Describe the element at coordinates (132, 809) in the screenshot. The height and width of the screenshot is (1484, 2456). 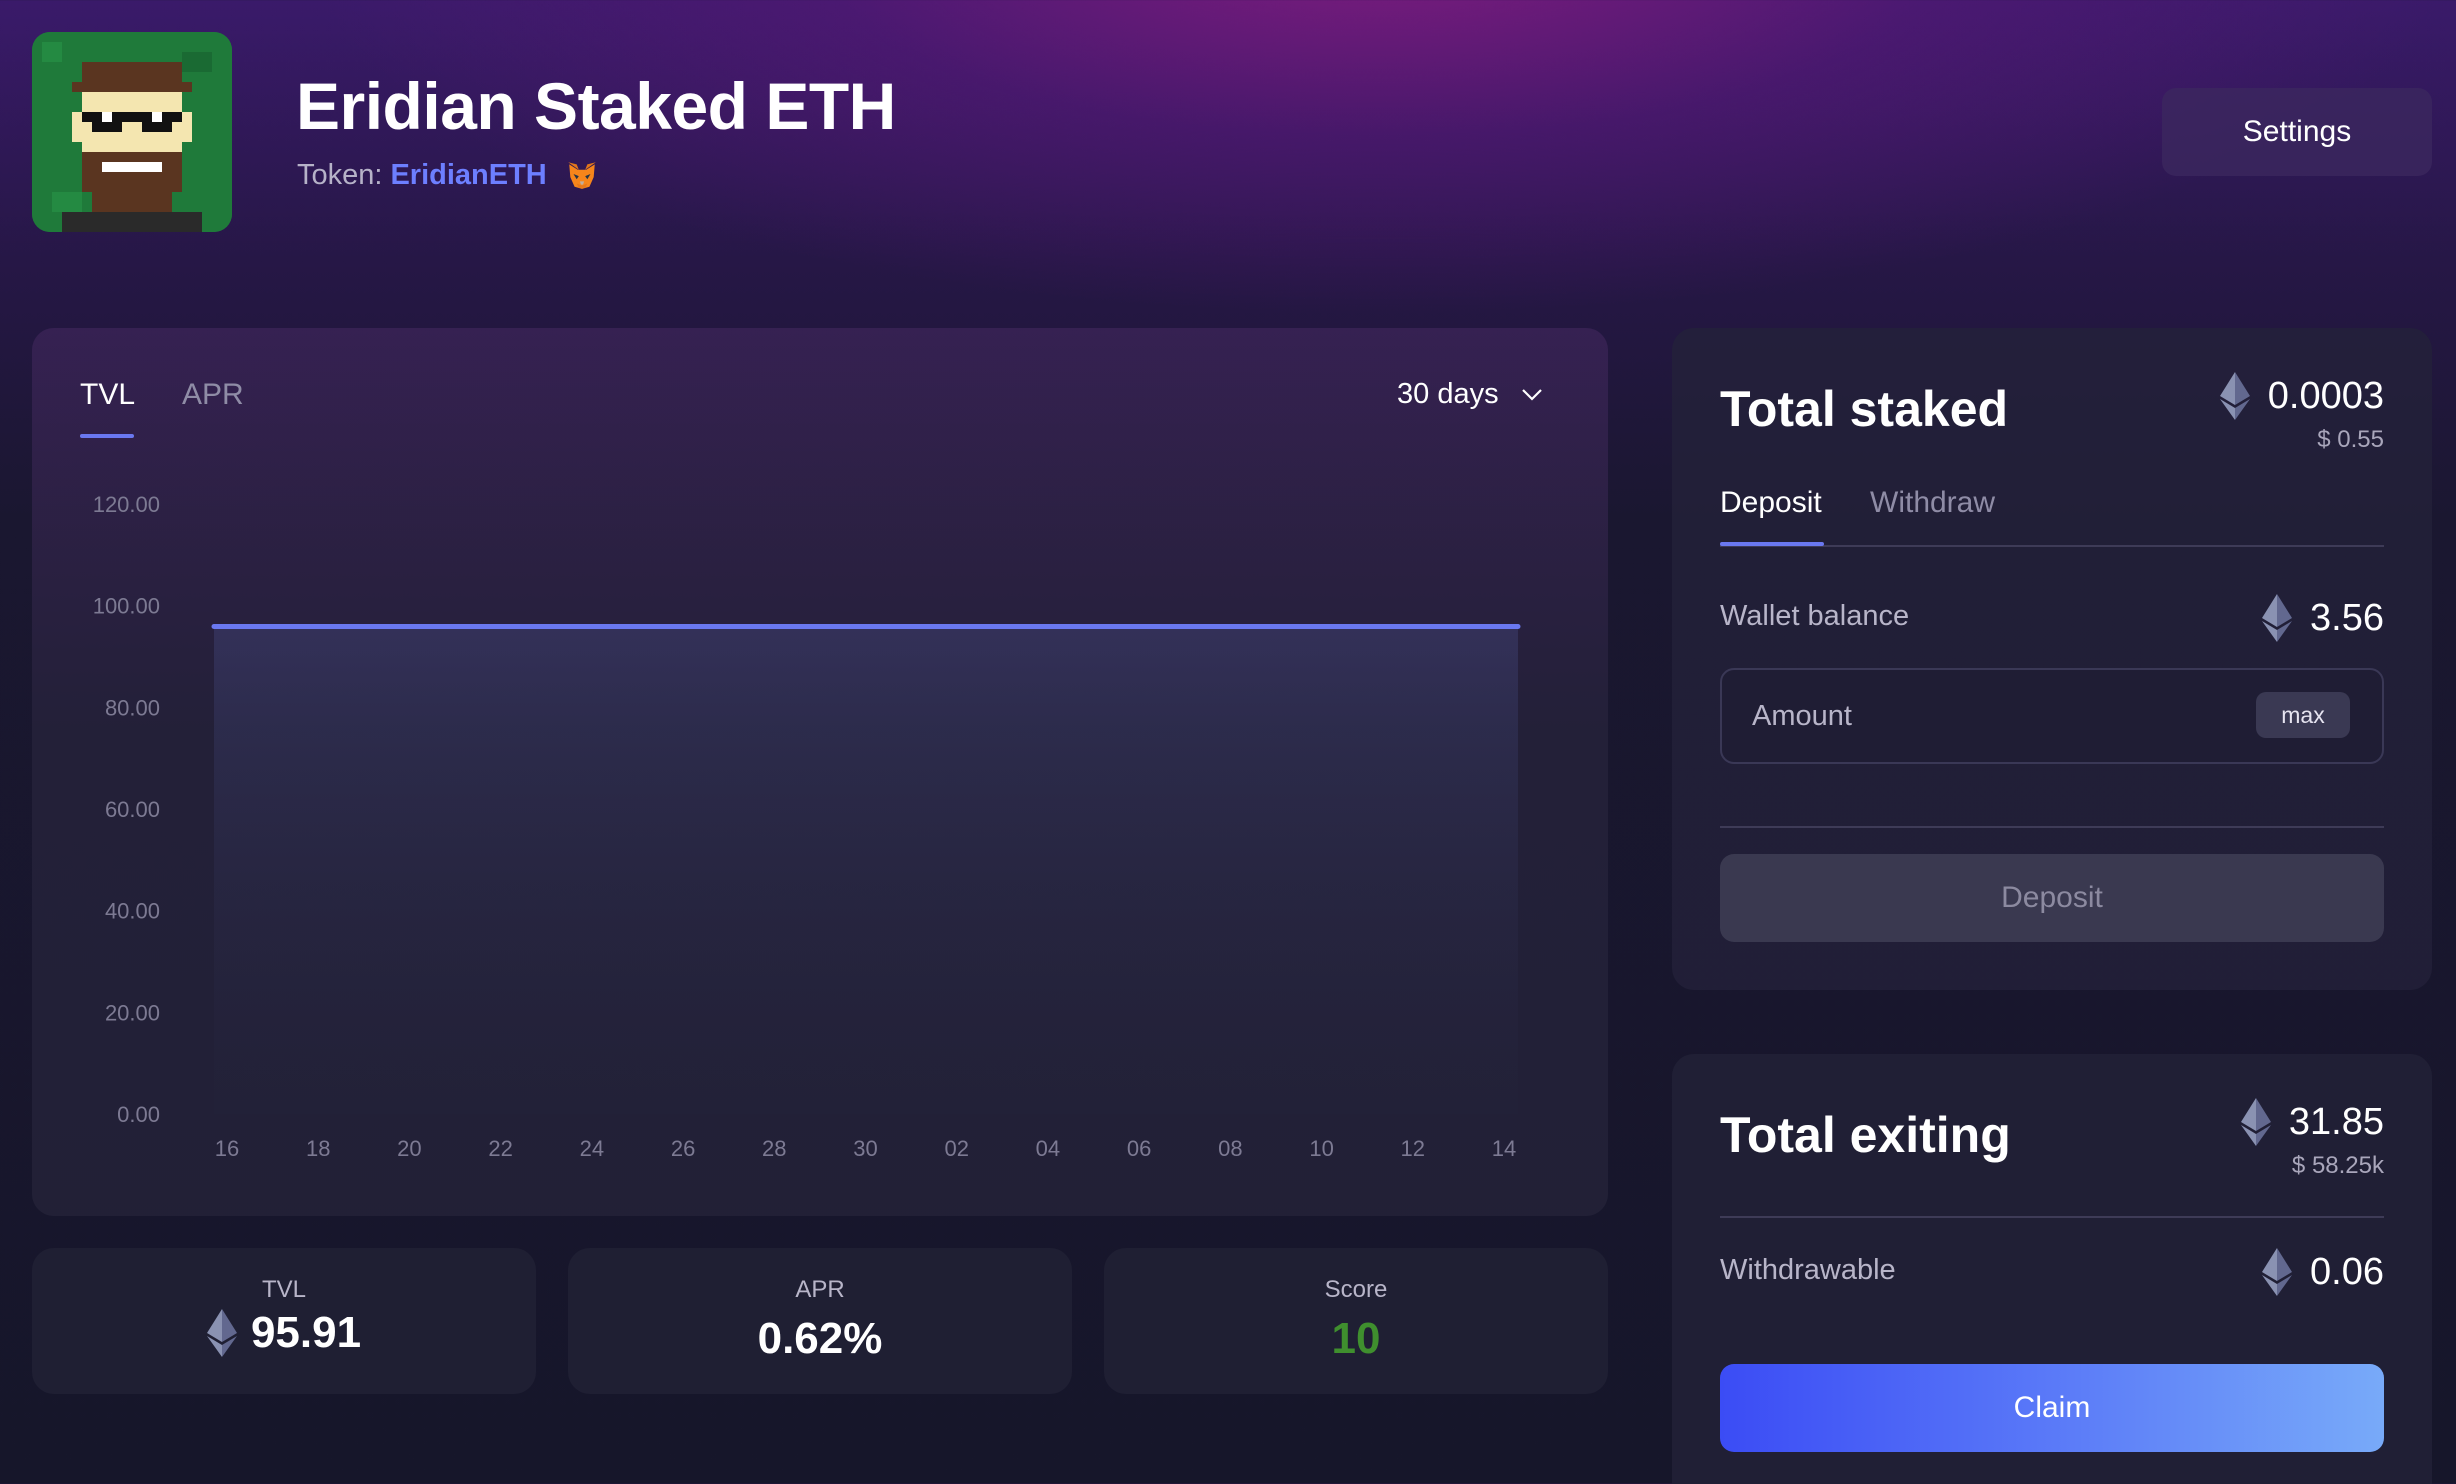
I see `y-tick-label: 60.00` at that location.